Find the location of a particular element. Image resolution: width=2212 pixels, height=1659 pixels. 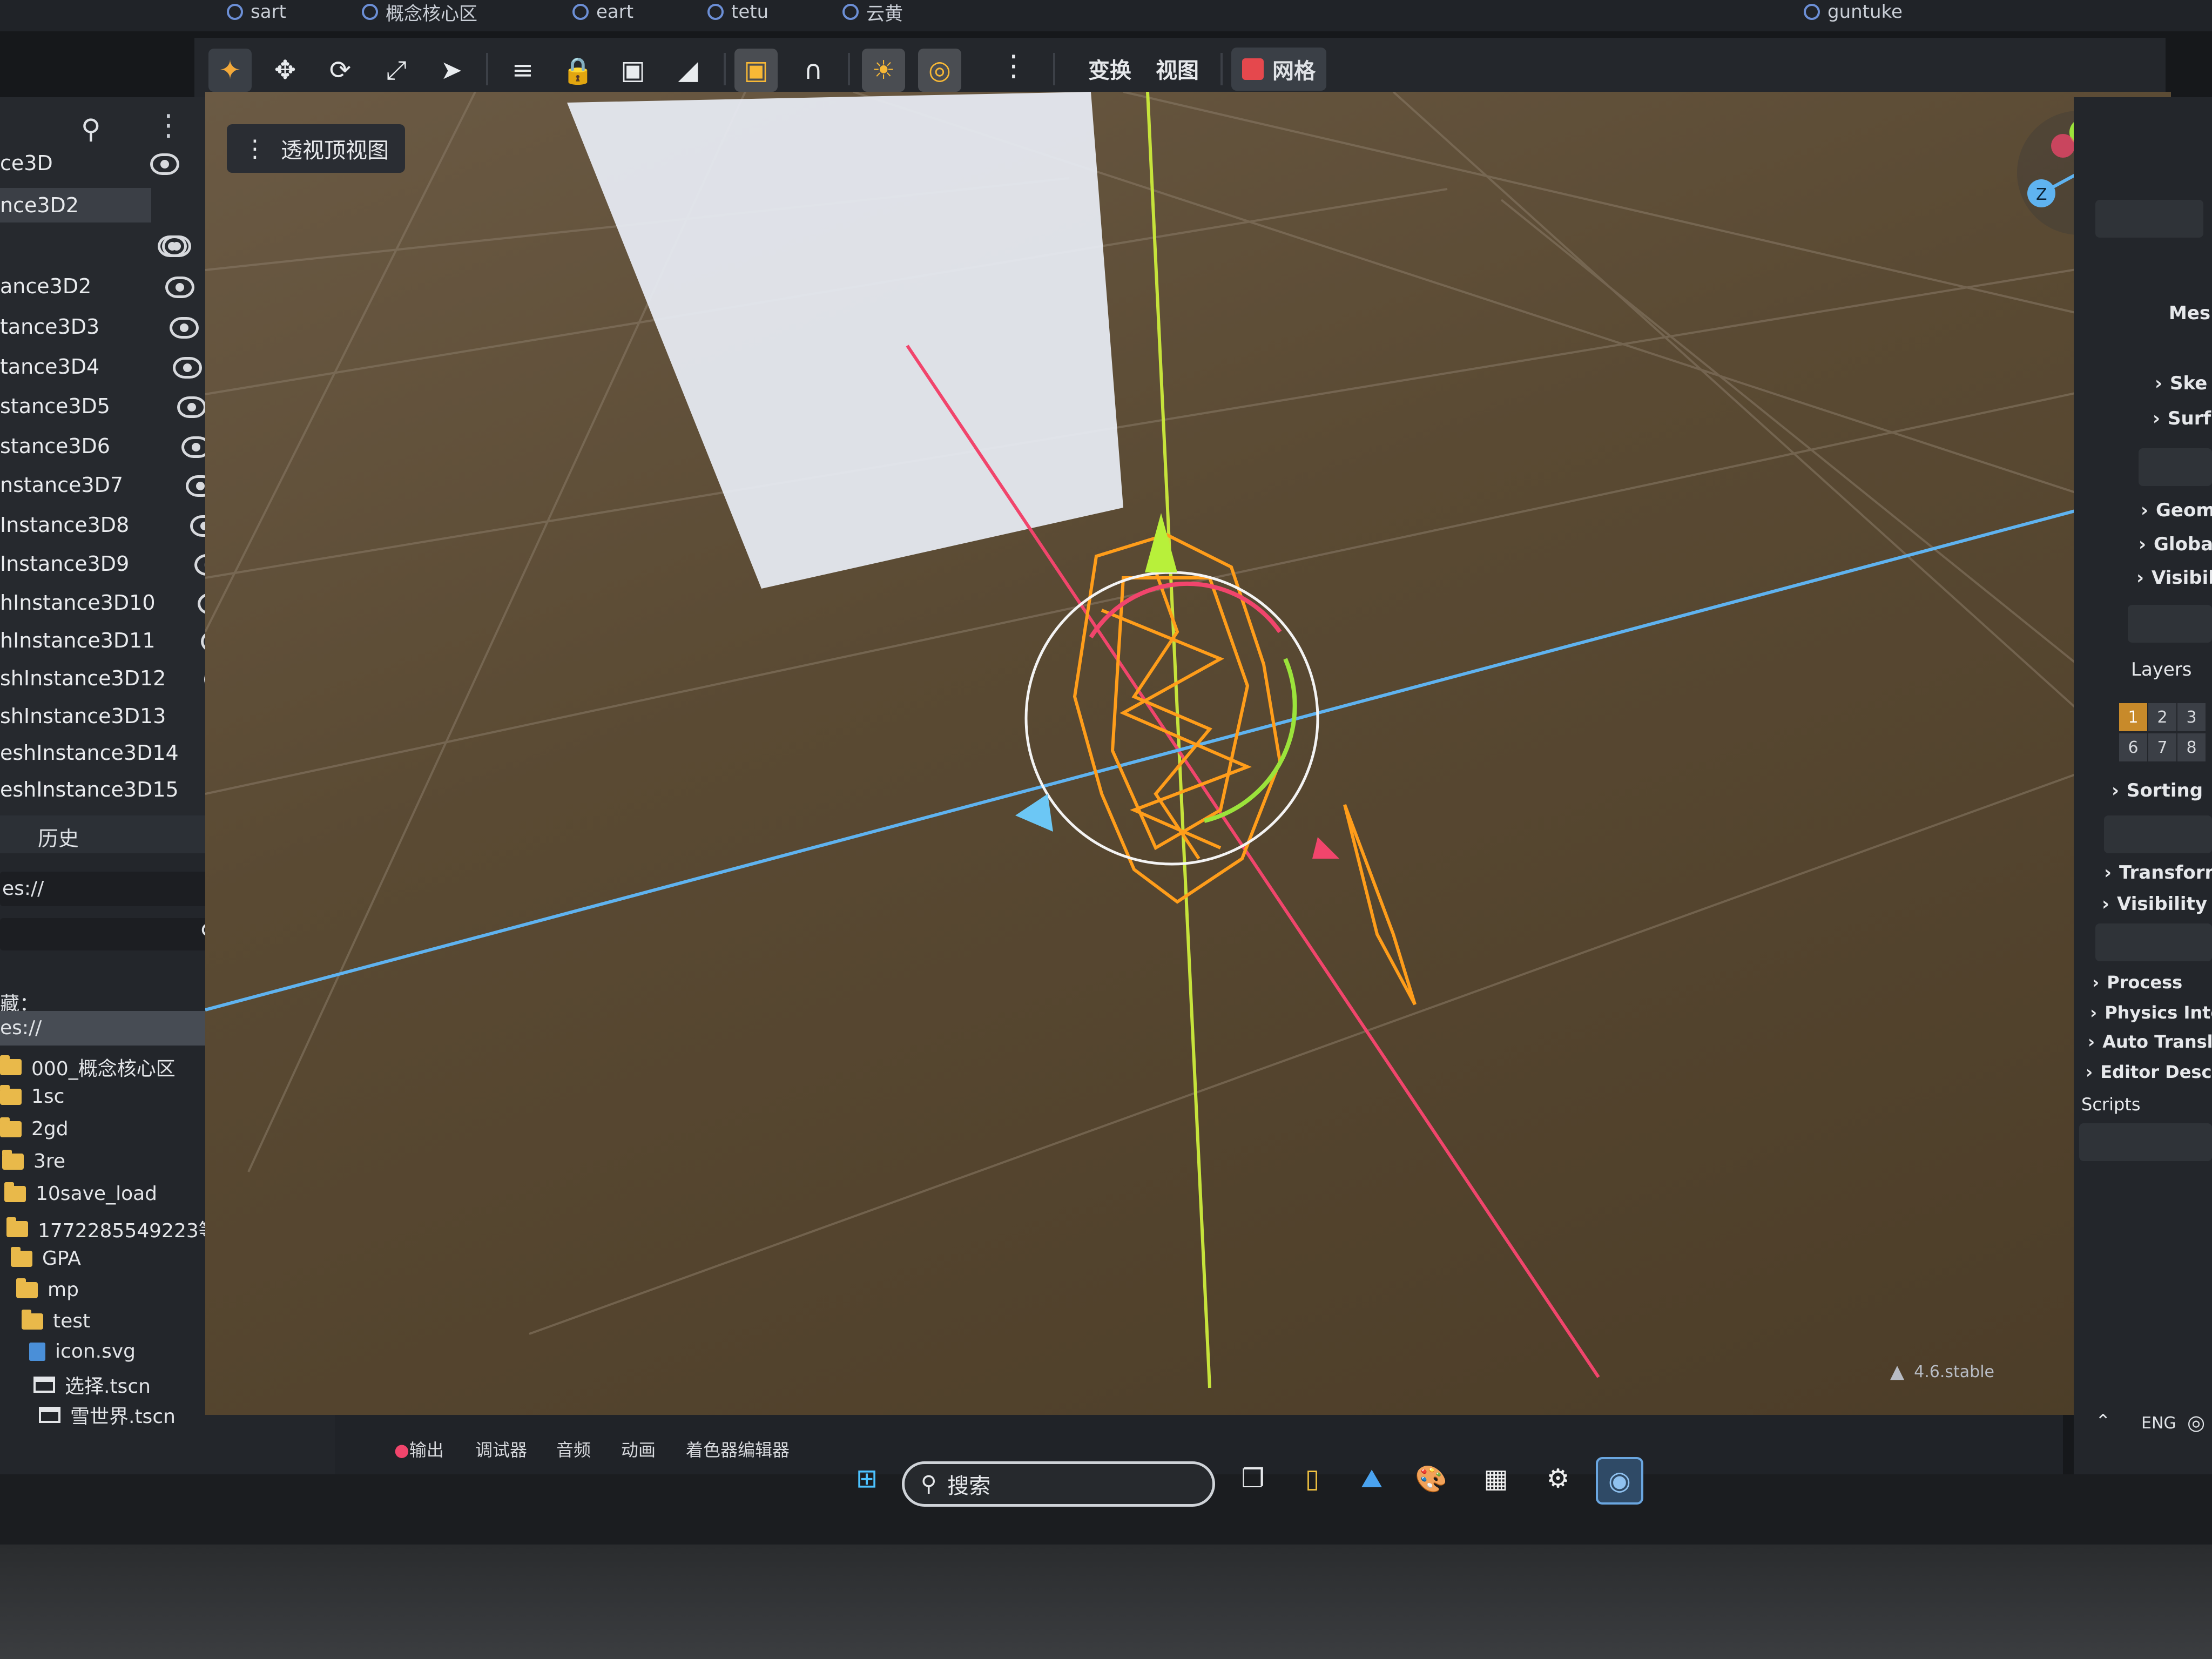

section-auto-translate: ›Auto Translat is located at coordinates (2150, 1041).